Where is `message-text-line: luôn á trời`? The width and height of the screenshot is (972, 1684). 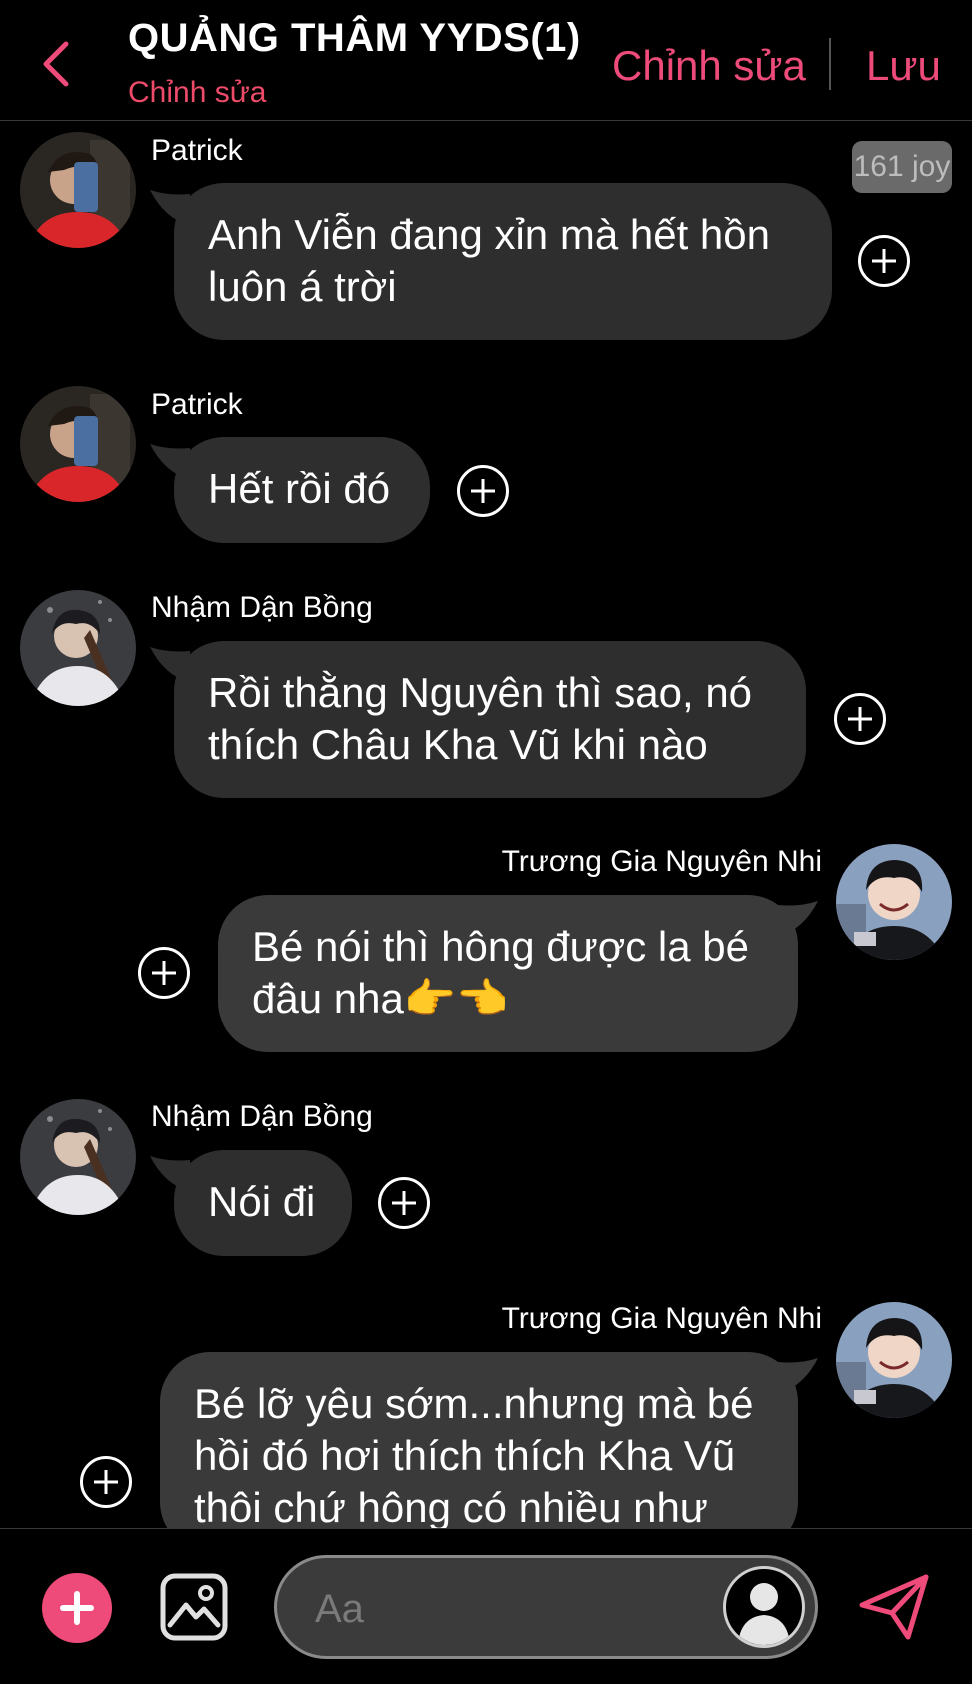
message-text-line: luôn á trời is located at coordinates (302, 286).